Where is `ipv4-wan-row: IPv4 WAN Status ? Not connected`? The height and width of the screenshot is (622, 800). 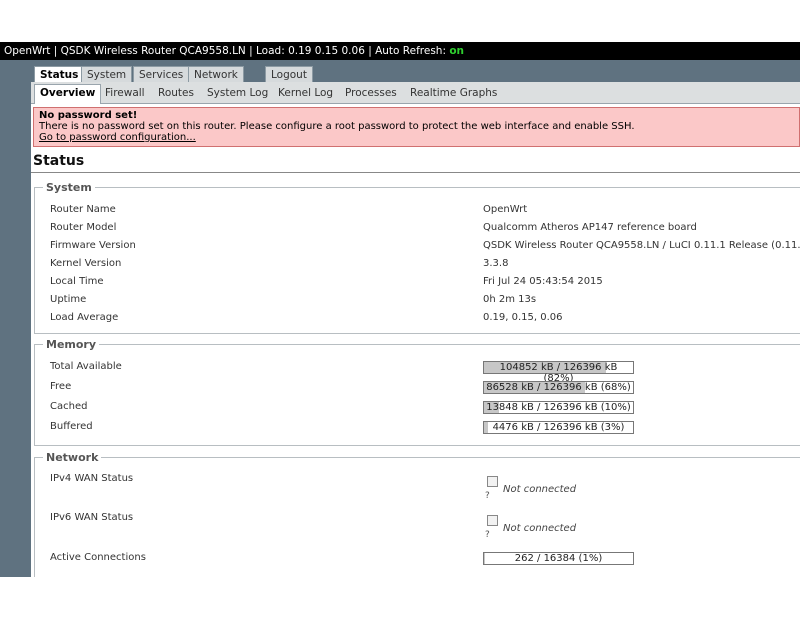 ipv4-wan-row: IPv4 WAN Status ? Not connected is located at coordinates (425, 485).